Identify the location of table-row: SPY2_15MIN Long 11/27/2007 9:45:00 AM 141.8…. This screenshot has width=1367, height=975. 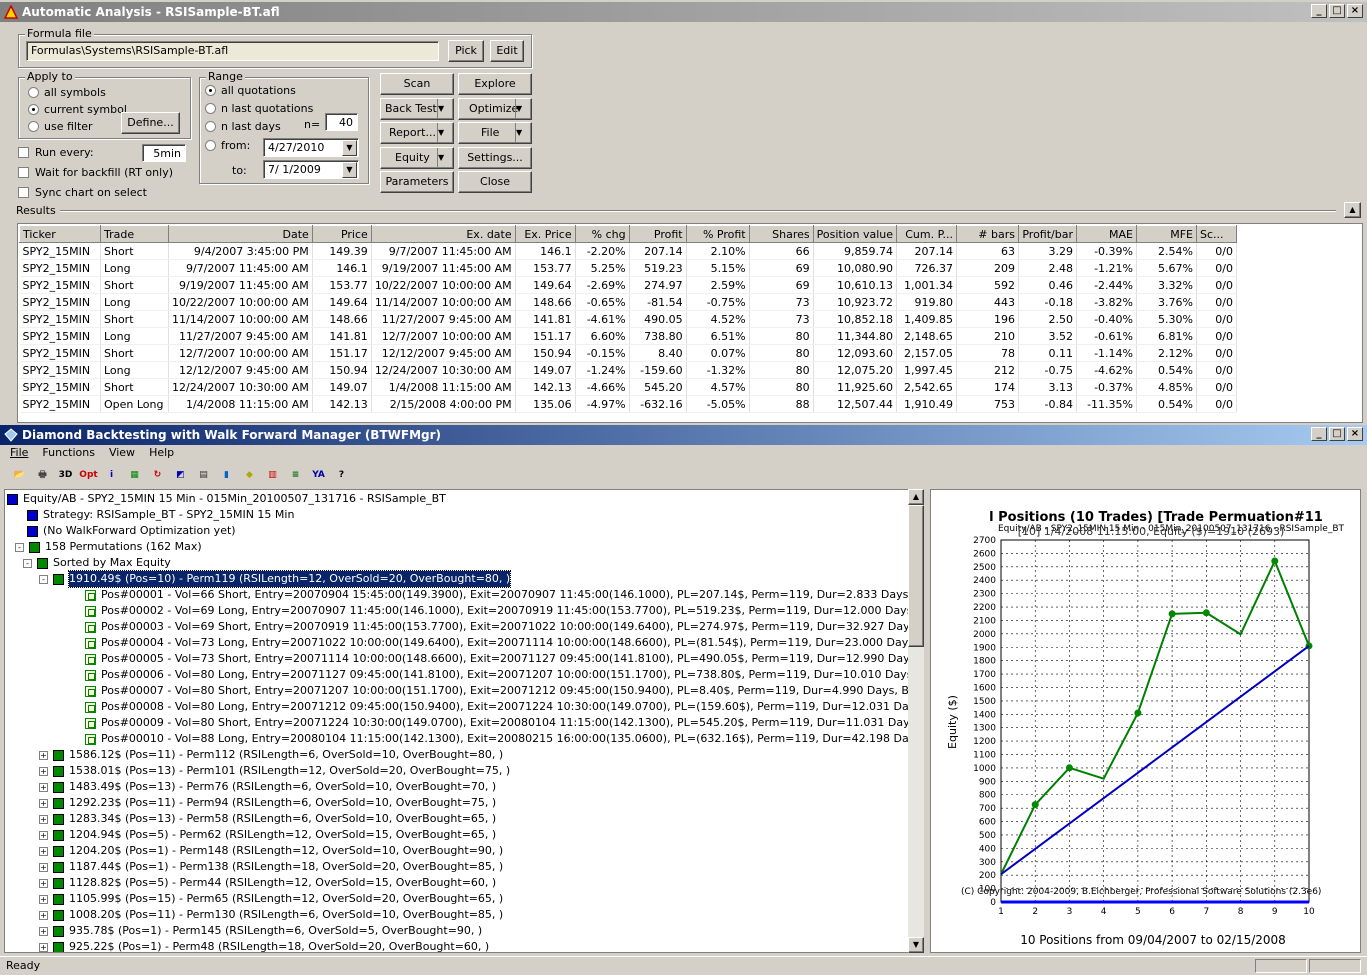
(628, 336).